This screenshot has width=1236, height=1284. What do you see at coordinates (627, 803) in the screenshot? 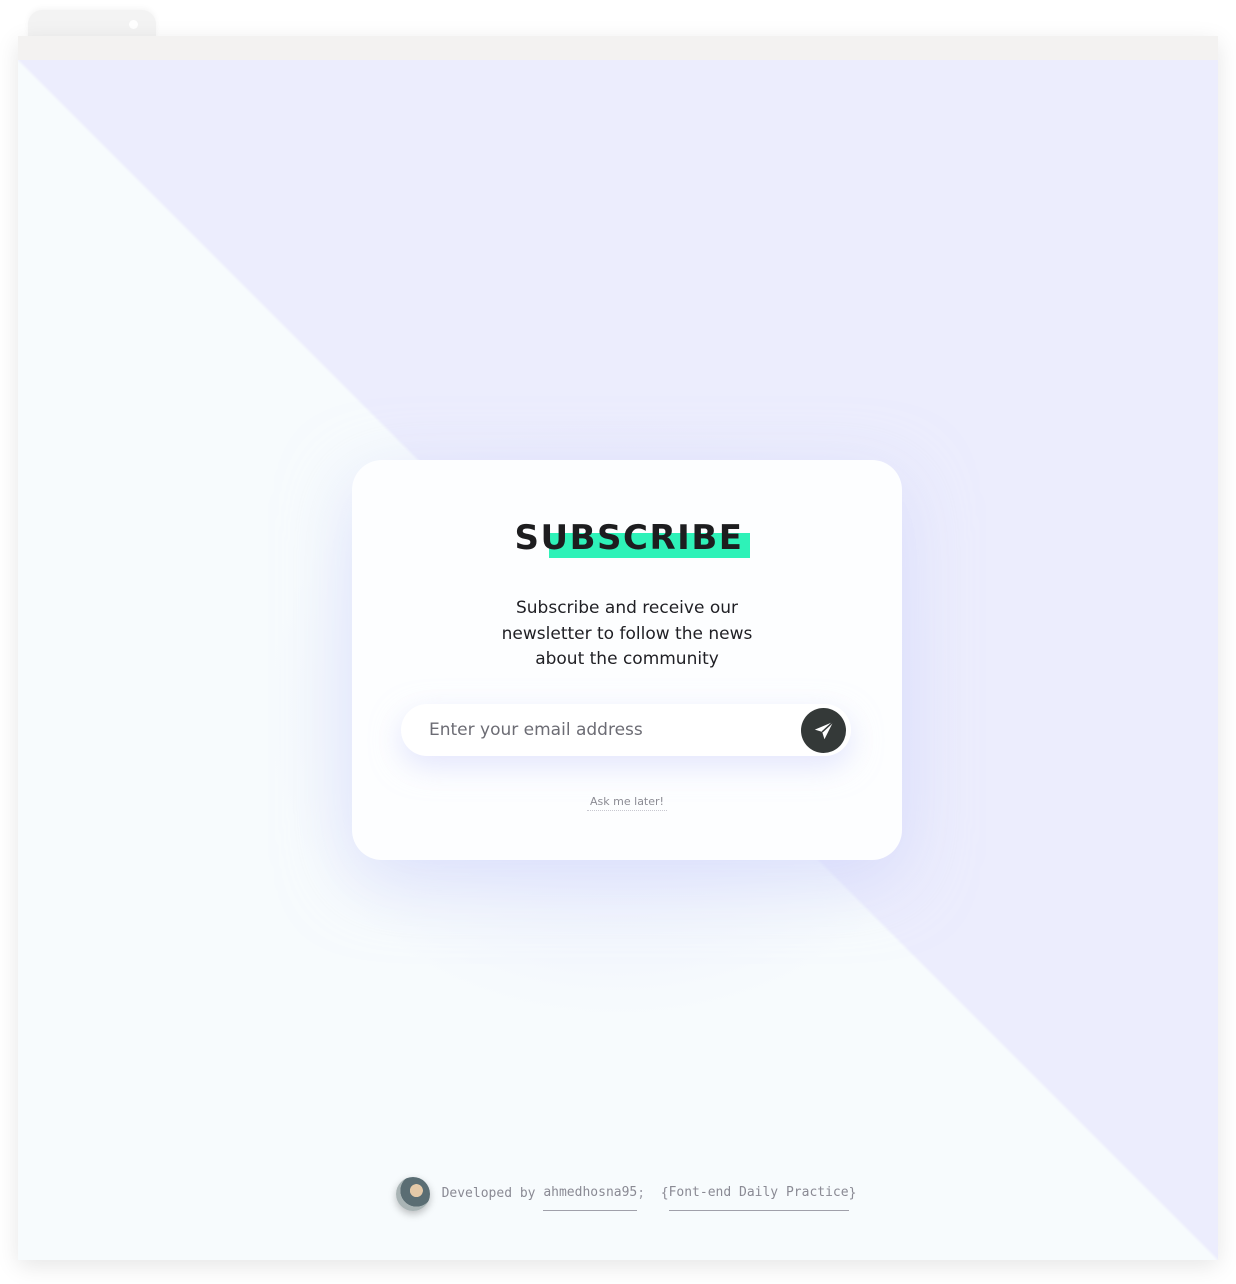
I see `ask-later-link: Ask me later!` at bounding box center [627, 803].